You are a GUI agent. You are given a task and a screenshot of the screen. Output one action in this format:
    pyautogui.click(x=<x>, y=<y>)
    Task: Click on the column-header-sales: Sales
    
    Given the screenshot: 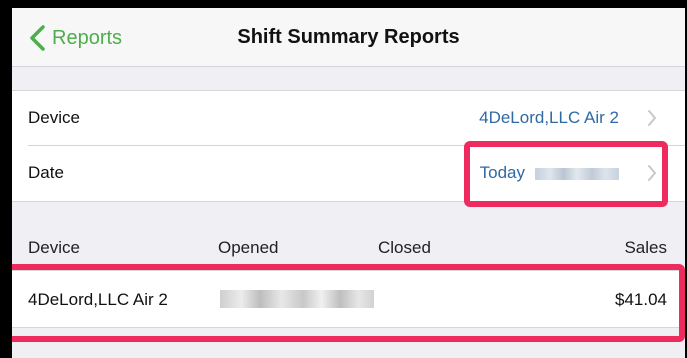 What is the action you would take?
    pyautogui.click(x=645, y=247)
    